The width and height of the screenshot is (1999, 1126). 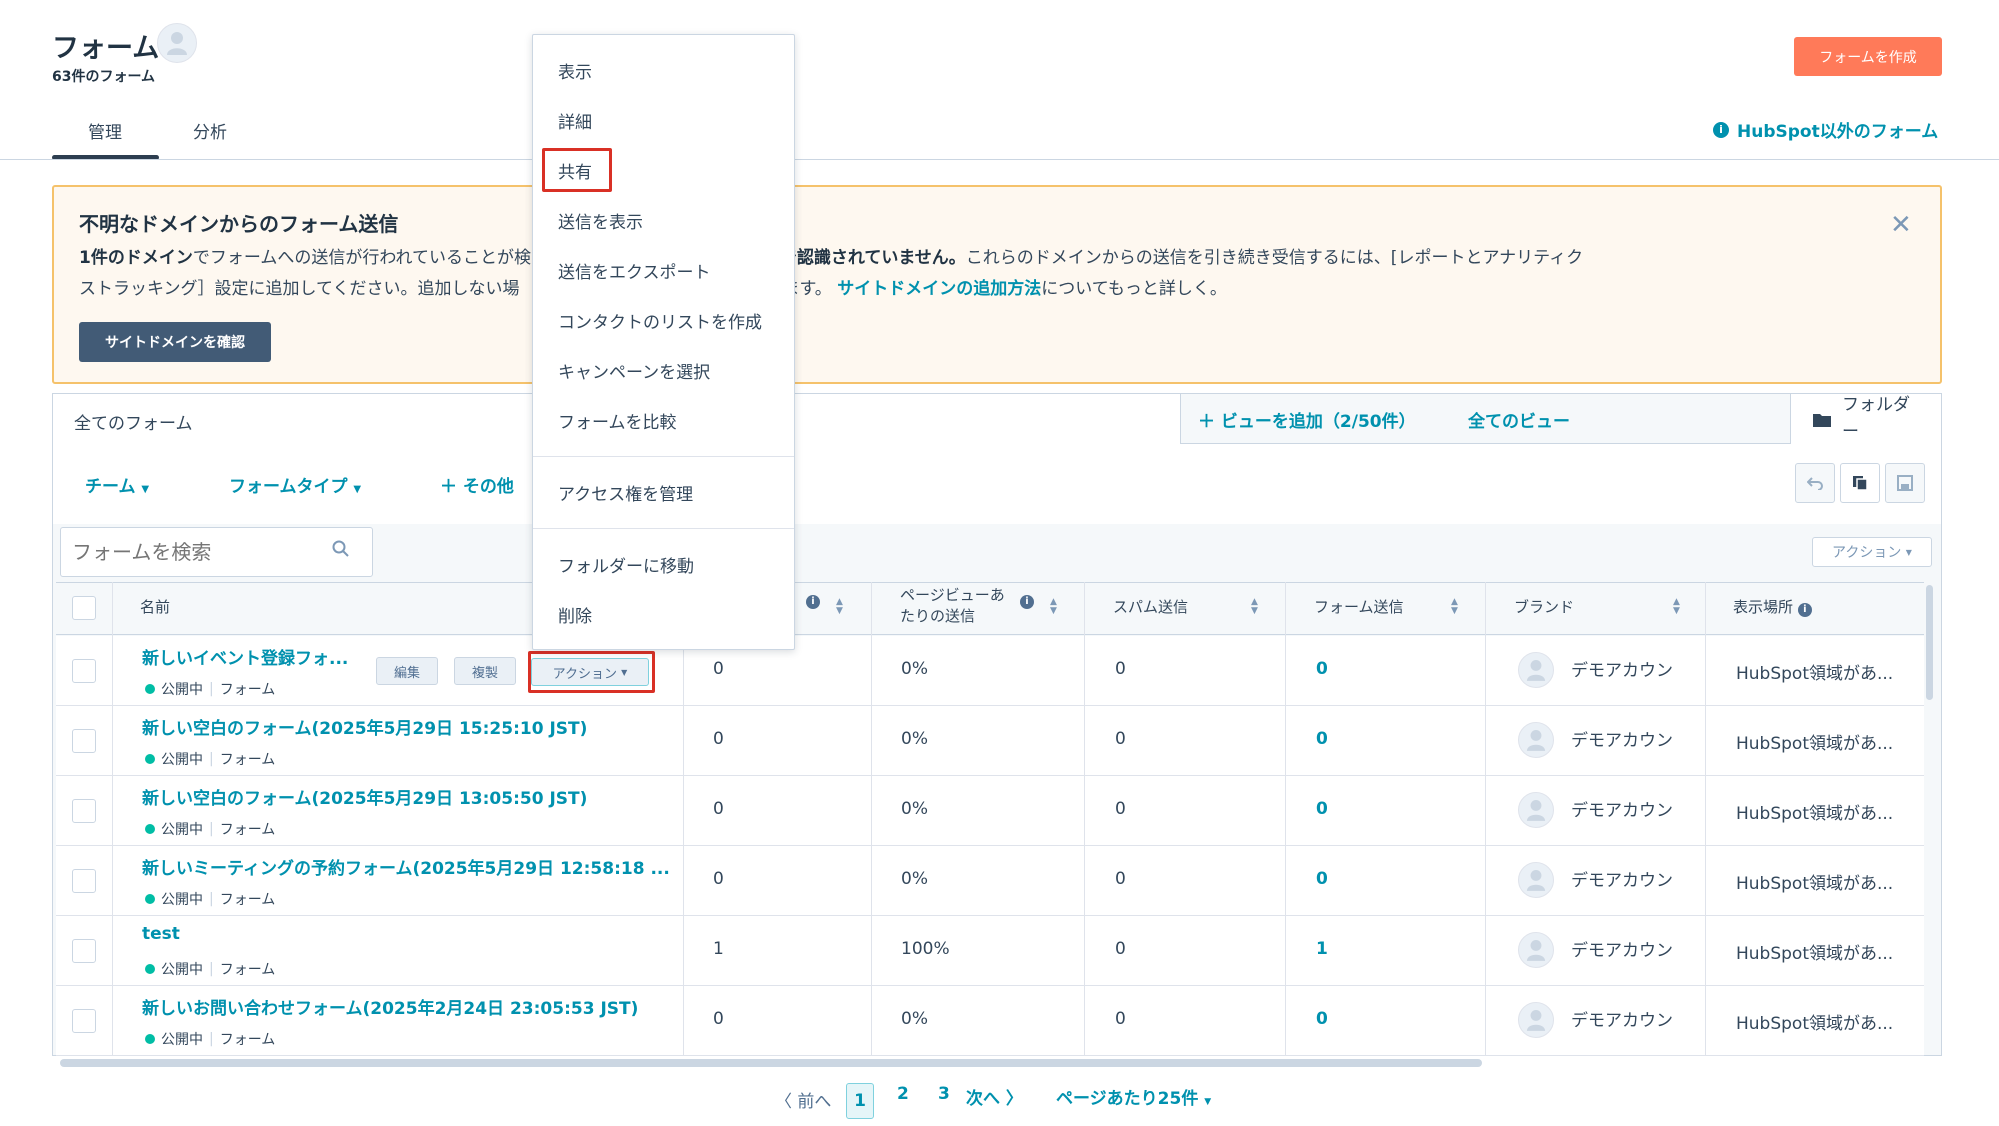 What do you see at coordinates (617, 420) in the screenshot?
I see `menu-item-compare-forms: フォームを比較` at bounding box center [617, 420].